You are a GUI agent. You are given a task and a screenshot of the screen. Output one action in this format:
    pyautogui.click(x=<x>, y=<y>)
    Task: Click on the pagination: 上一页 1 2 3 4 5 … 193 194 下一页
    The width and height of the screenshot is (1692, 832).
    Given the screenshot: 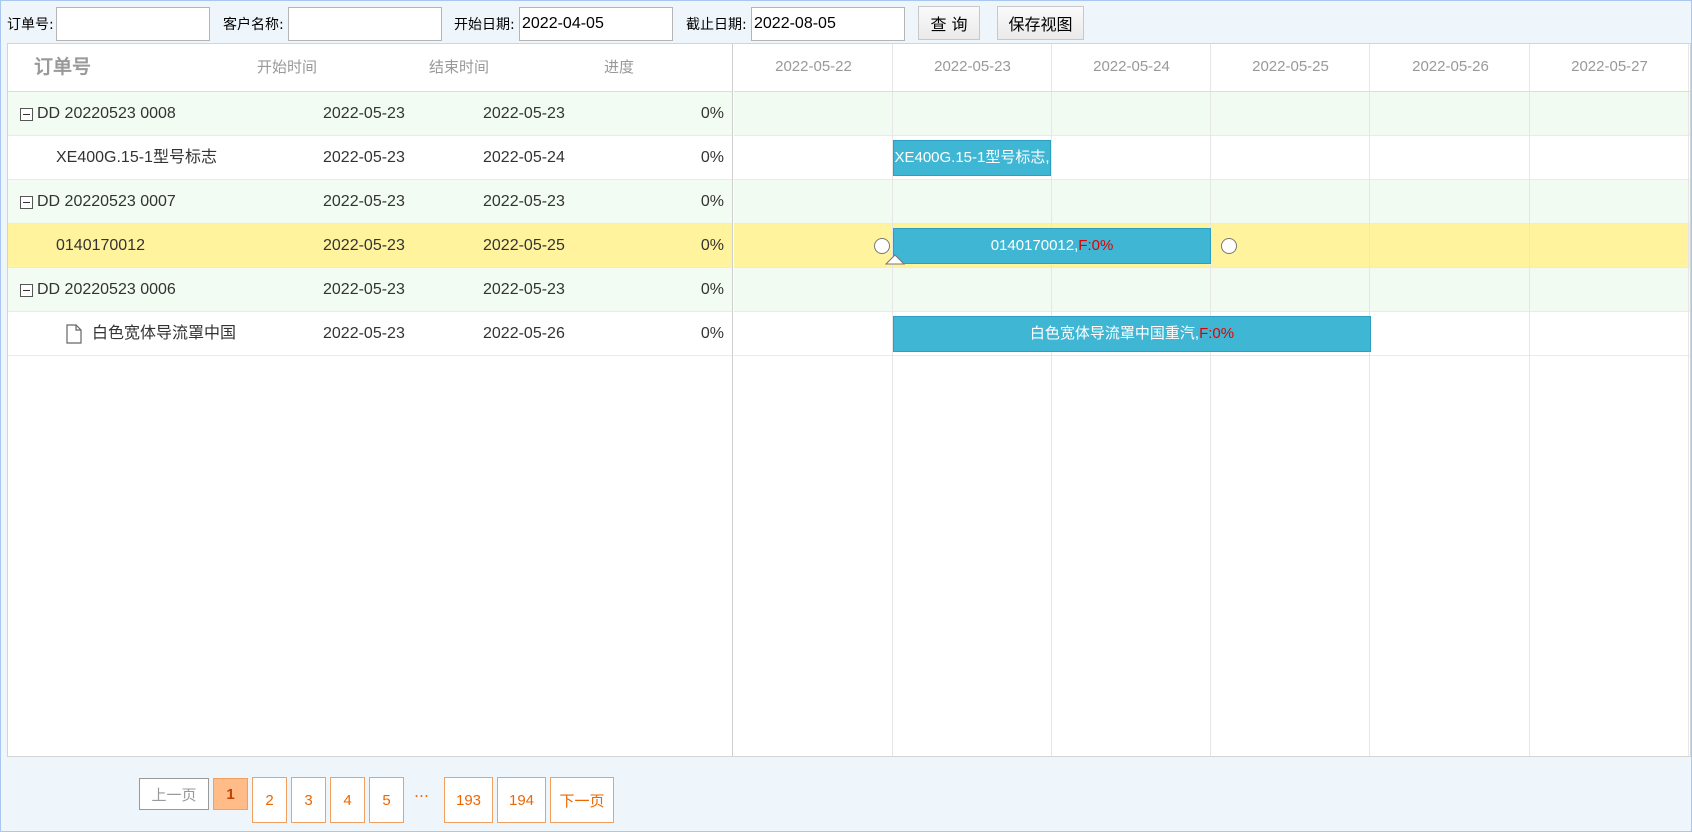 What is the action you would take?
    pyautogui.click(x=846, y=794)
    